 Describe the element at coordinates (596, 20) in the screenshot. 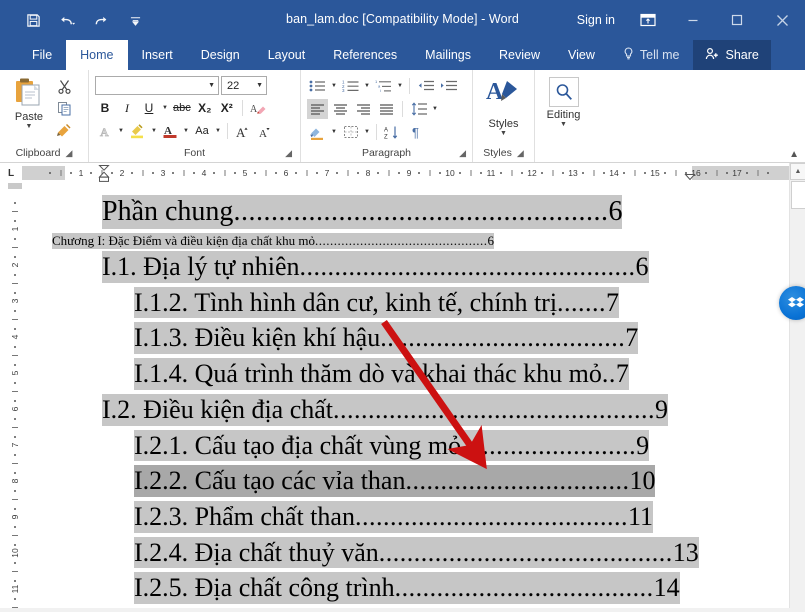

I see `sign-in-button: Sign in` at that location.